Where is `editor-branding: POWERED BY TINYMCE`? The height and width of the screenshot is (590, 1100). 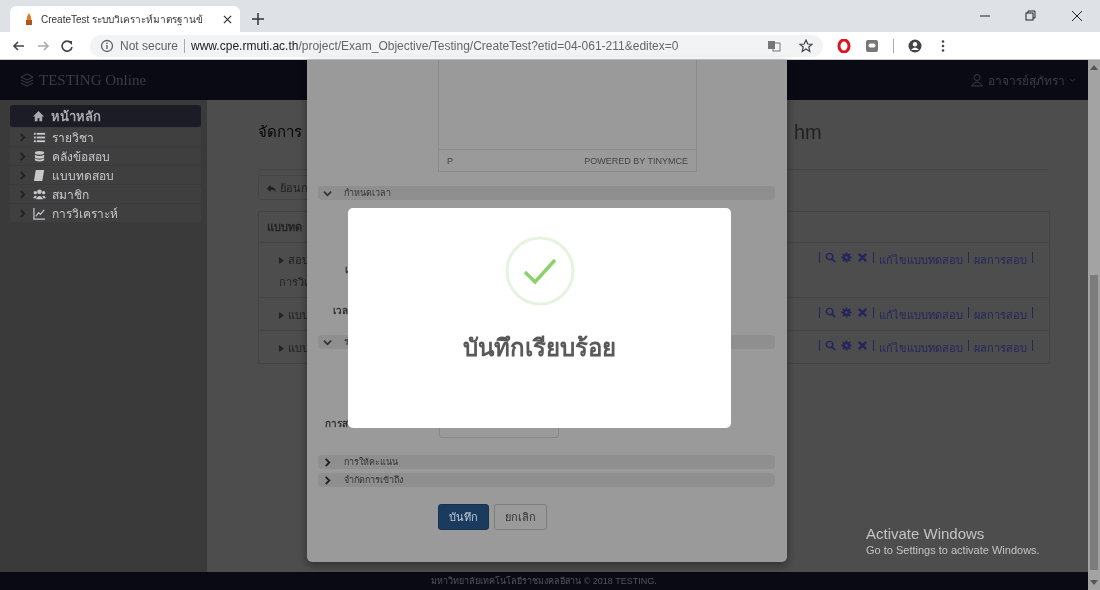
editor-branding: POWERED BY TINYMCE is located at coordinates (636, 160).